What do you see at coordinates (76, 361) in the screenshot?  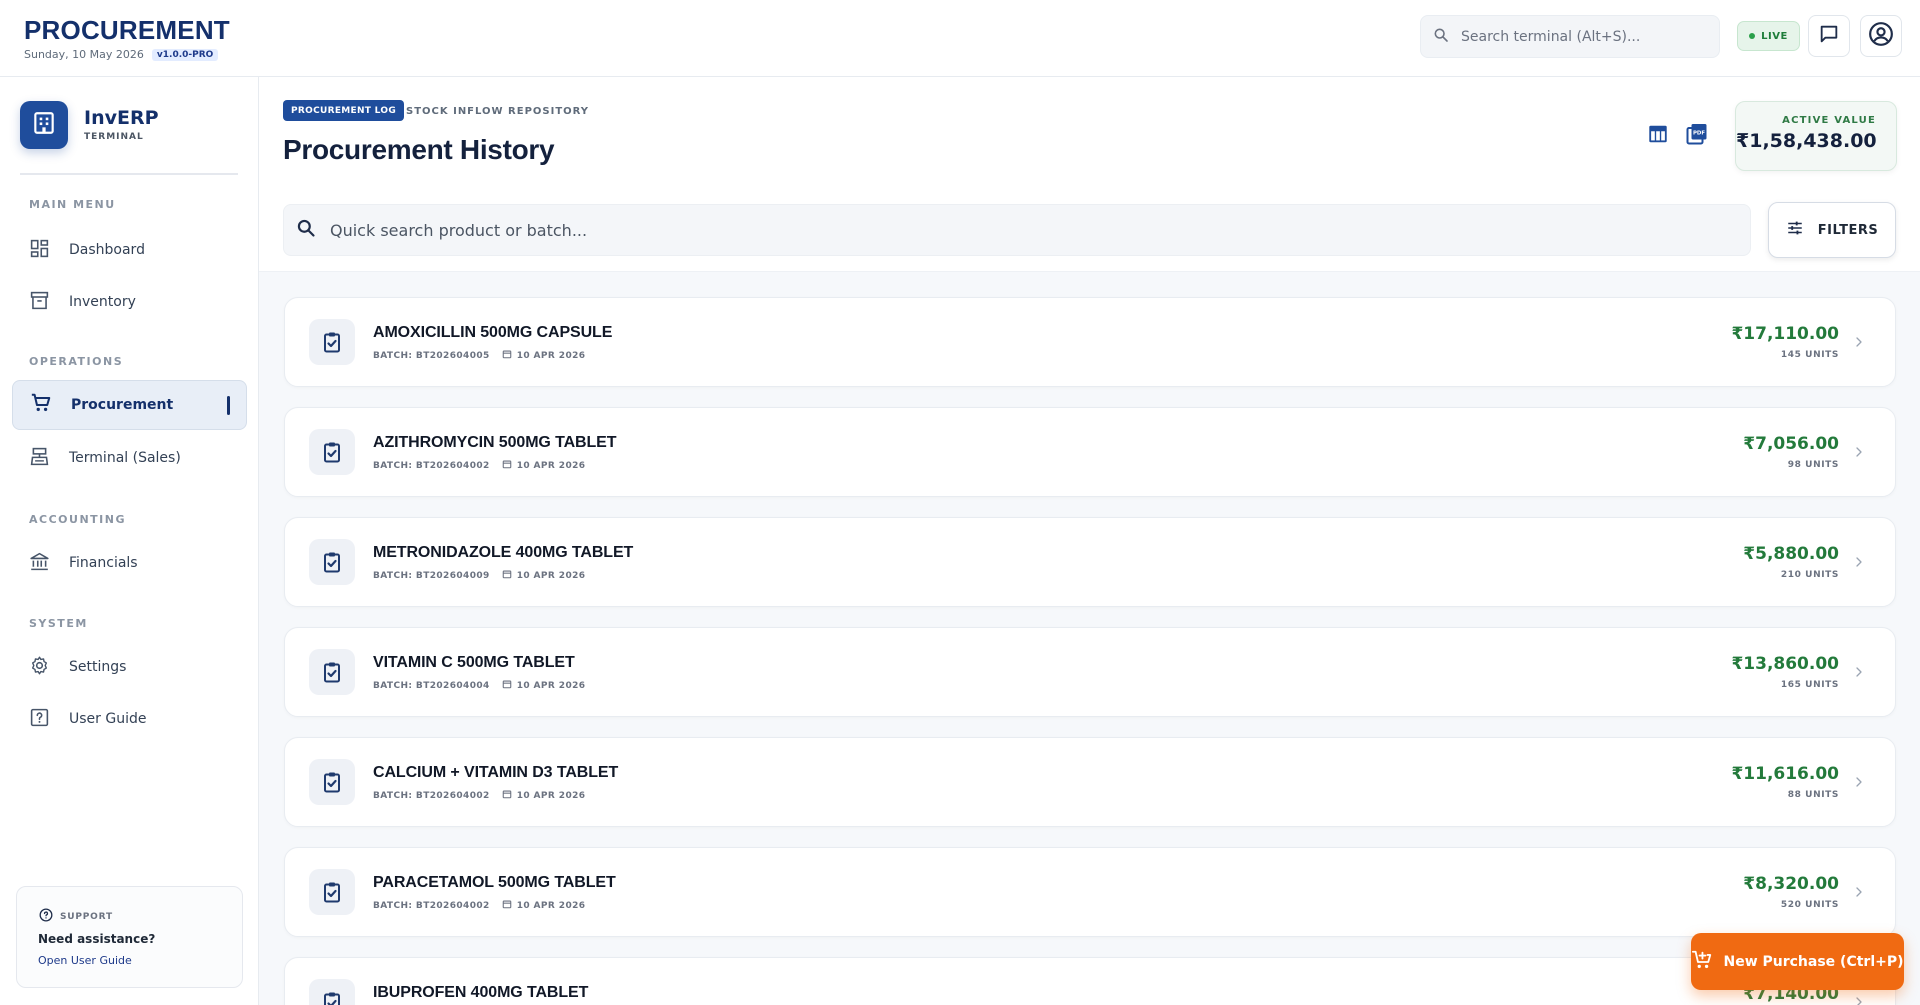 I see `section-operations: OPERATIONS` at bounding box center [76, 361].